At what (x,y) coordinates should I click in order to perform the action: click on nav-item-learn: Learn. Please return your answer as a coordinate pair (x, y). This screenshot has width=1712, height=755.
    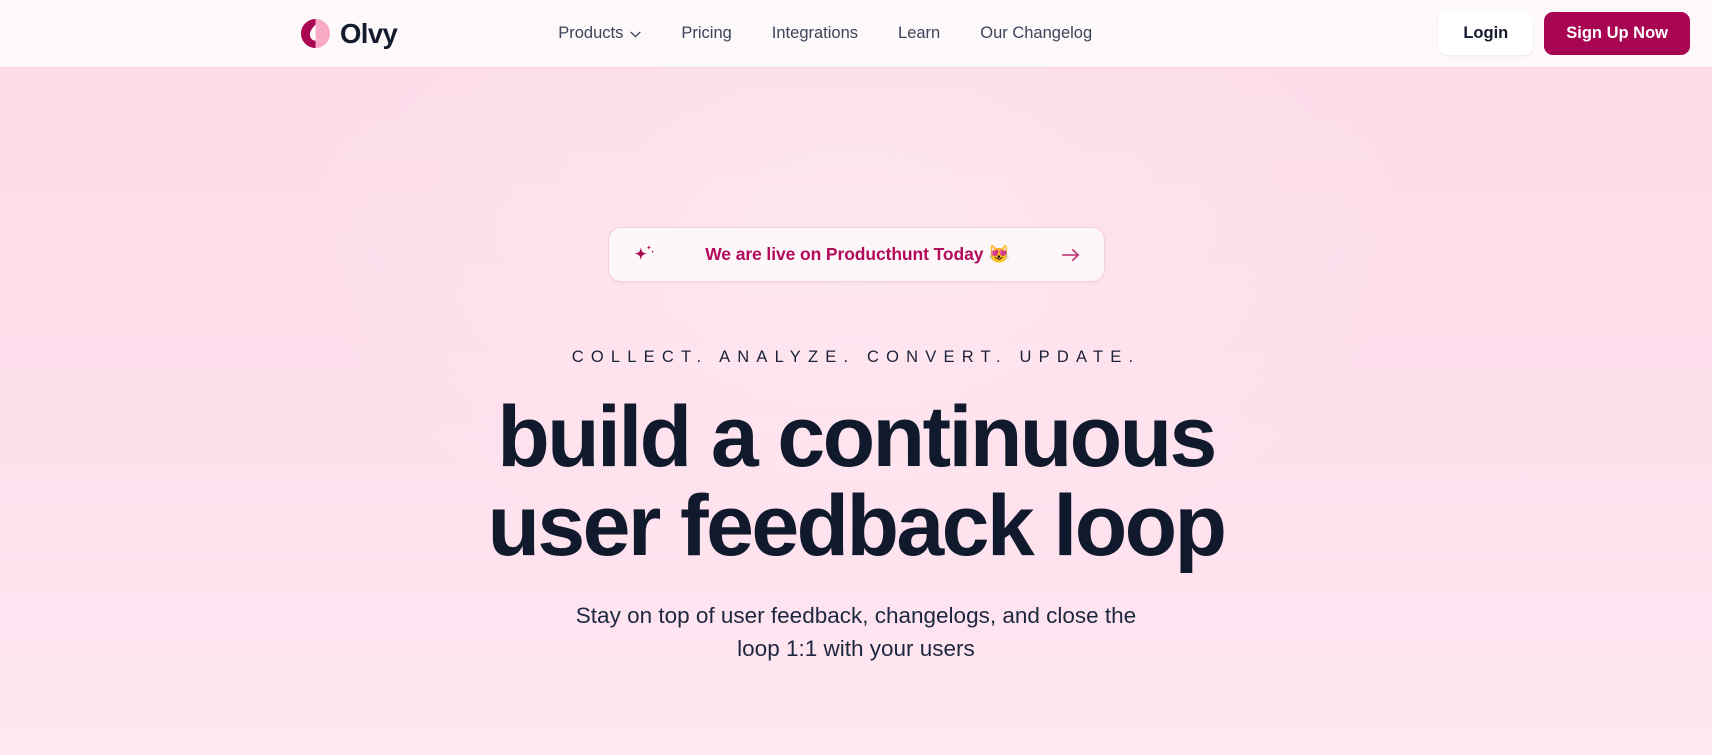
    Looking at the image, I should click on (919, 33).